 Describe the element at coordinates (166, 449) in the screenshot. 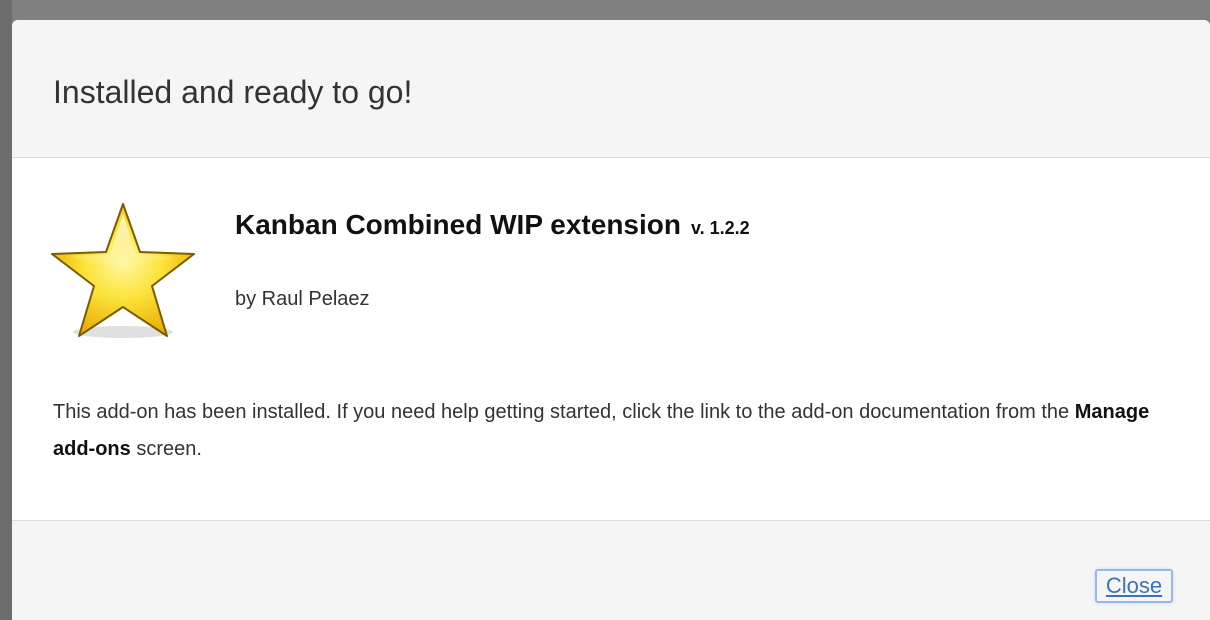

I see `description-text-end: screen.` at that location.